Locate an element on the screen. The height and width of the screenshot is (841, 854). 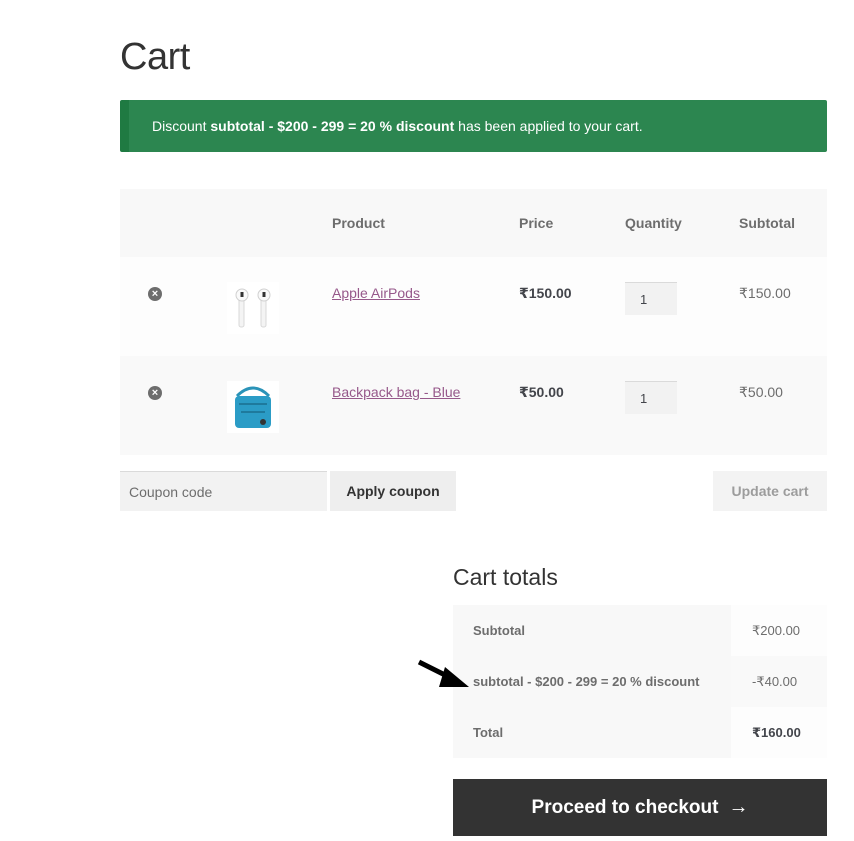
airpods-thumbnail is located at coordinates (253, 308).